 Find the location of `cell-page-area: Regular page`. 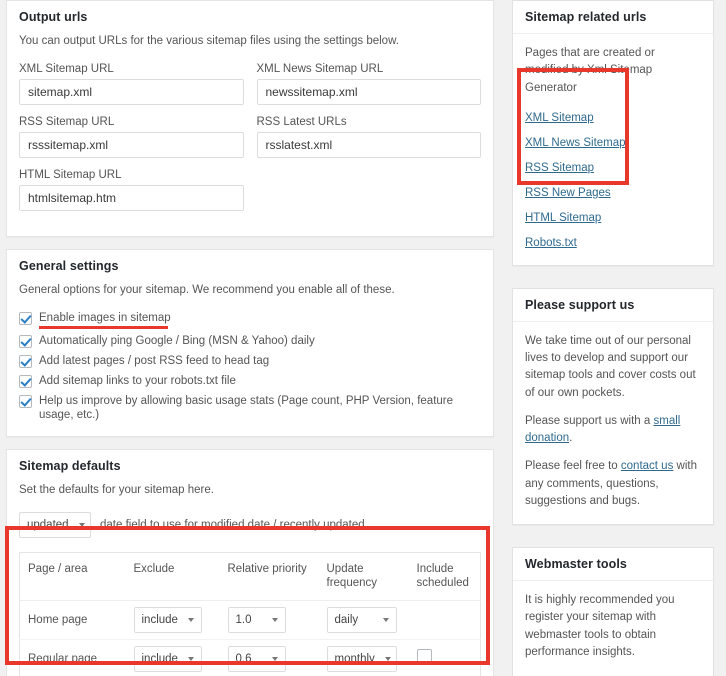

cell-page-area: Regular page is located at coordinates (63, 658).